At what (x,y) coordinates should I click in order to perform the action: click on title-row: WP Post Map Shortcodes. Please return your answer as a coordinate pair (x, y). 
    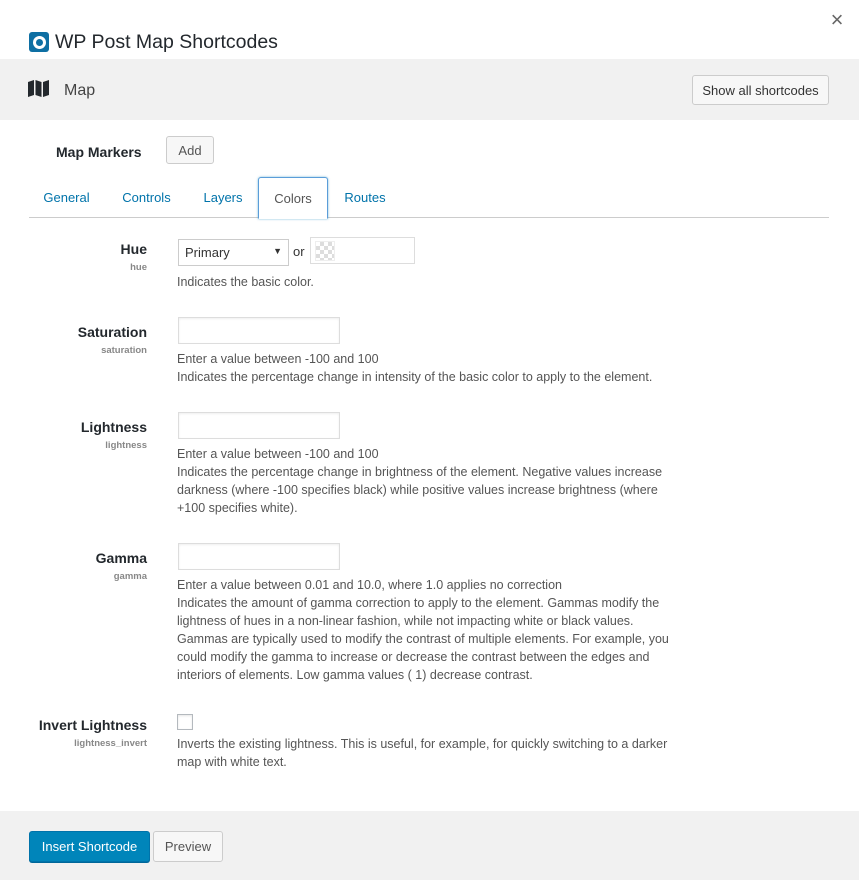
    Looking at the image, I should click on (153, 42).